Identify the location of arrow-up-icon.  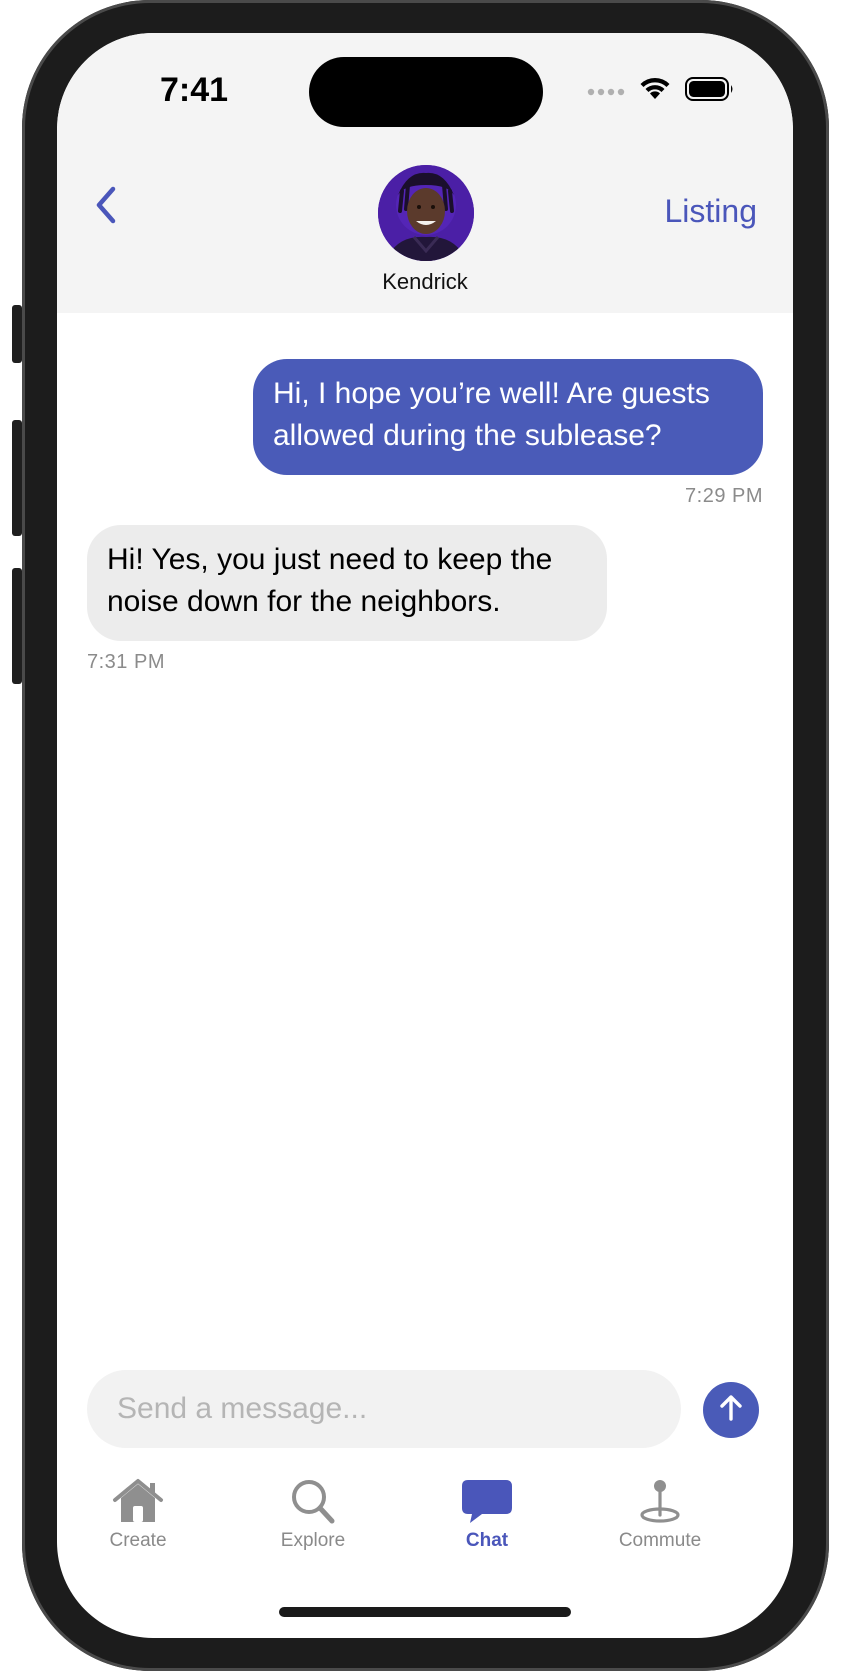
(731, 1410).